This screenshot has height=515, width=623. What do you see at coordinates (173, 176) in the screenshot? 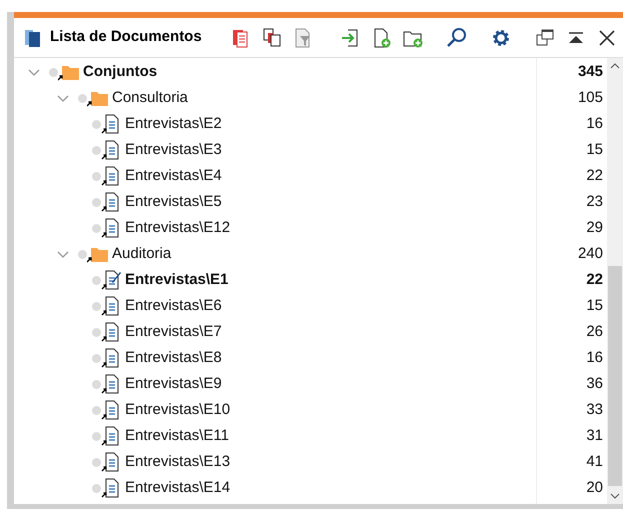
I see `document-label: Entrevistas\E4` at bounding box center [173, 176].